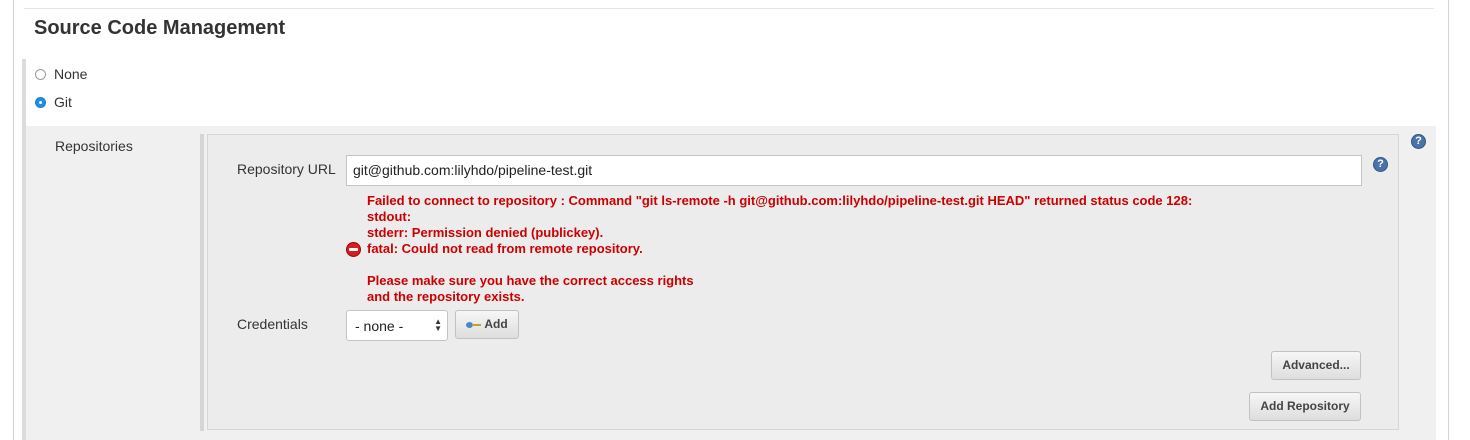  I want to click on credentials-select: - none - ▲ ▼, so click(397, 325).